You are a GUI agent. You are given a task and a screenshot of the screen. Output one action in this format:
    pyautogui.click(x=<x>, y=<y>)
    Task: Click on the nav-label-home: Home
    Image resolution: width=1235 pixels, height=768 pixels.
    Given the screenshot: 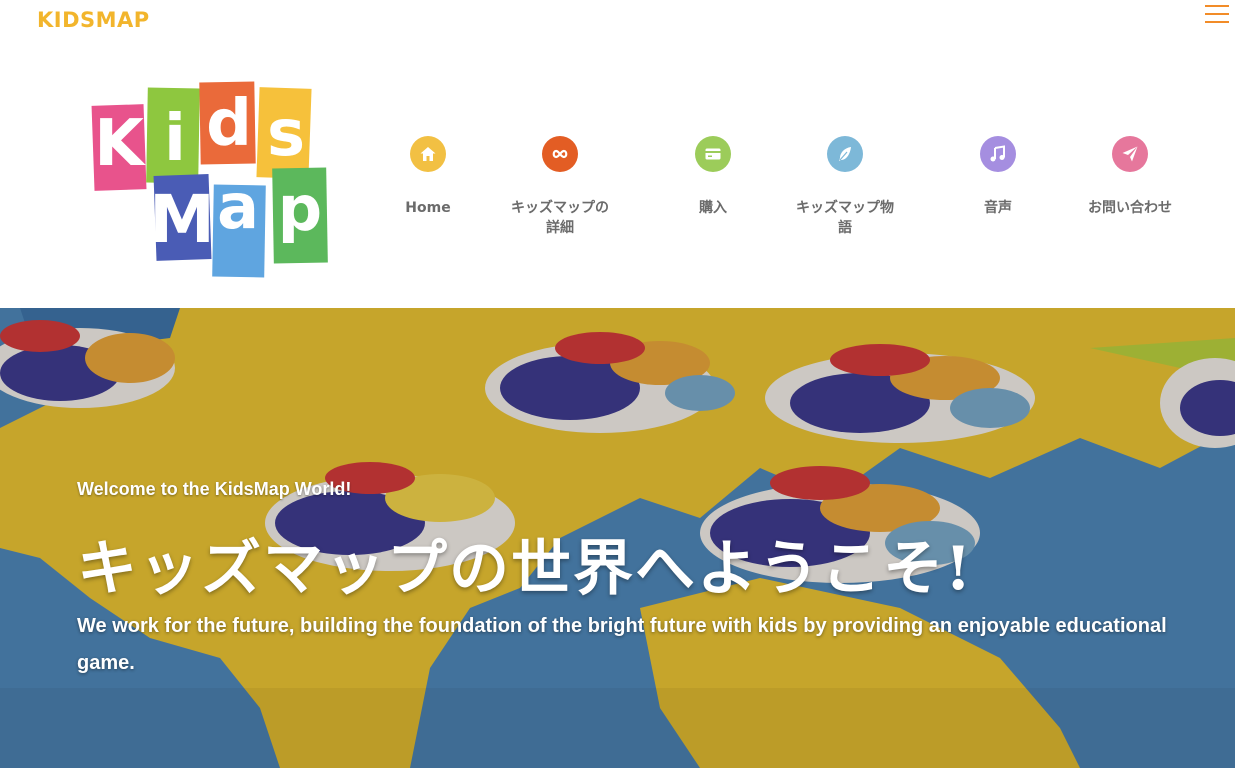 What is the action you would take?
    pyautogui.click(x=428, y=208)
    